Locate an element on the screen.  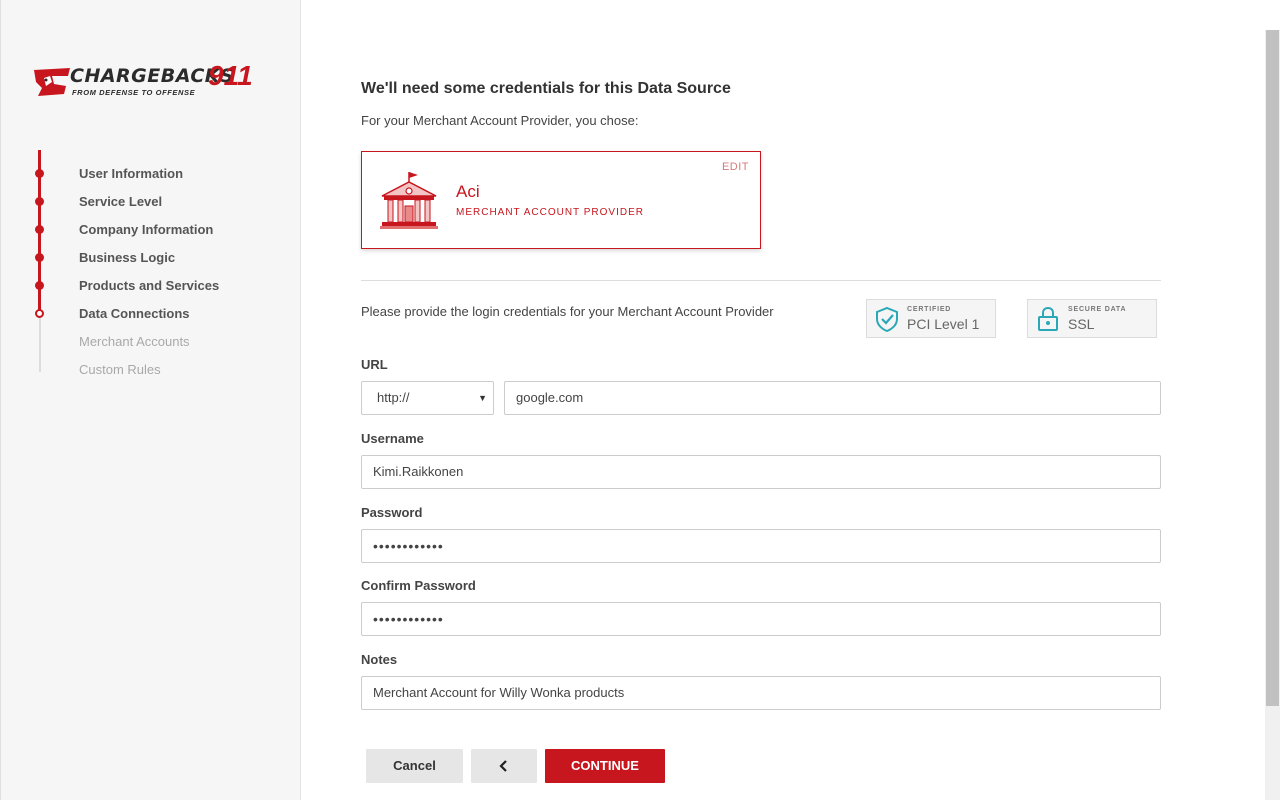
pci-badge-title: PCI Level 1 is located at coordinates (943, 324).